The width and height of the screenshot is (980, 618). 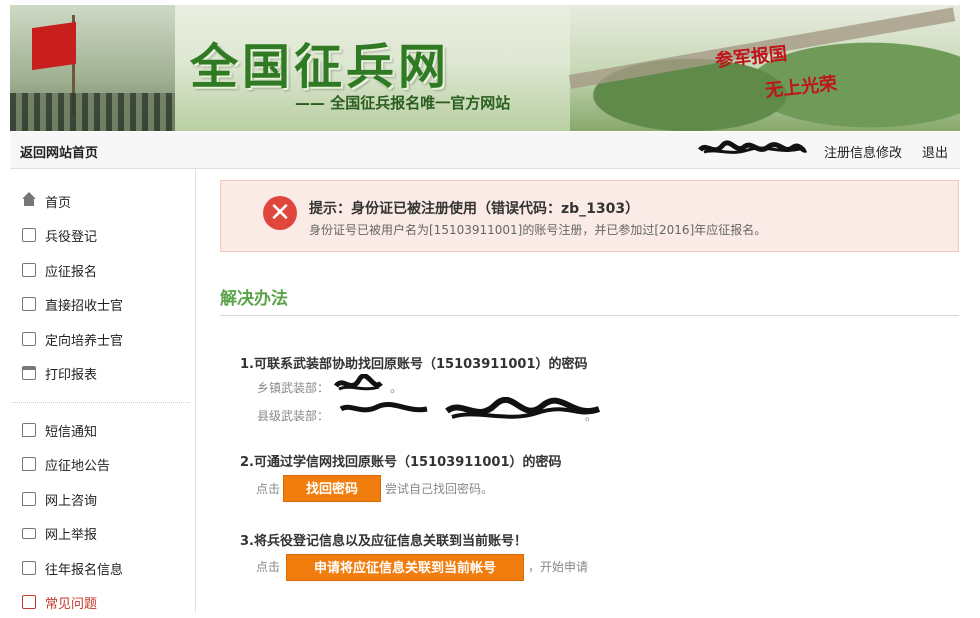 What do you see at coordinates (474, 209) in the screenshot?
I see `alert-title: 提示：身份证已被注册使用（错误代码：zb_1303）` at bounding box center [474, 209].